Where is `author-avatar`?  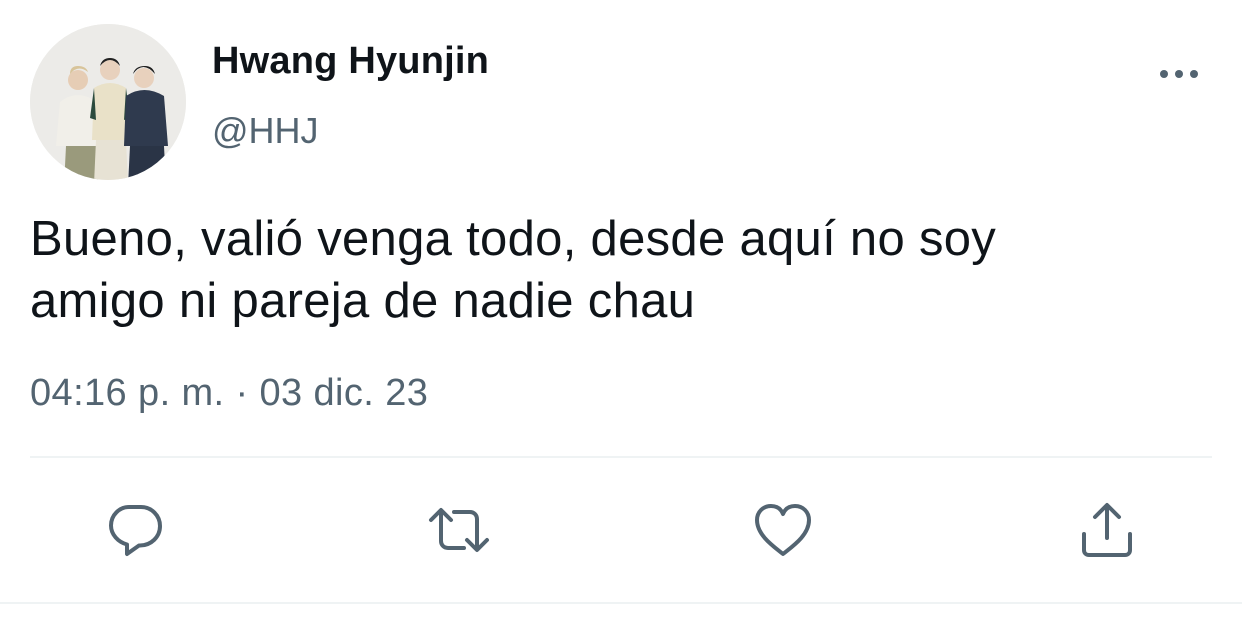
author-avatar is located at coordinates (108, 102).